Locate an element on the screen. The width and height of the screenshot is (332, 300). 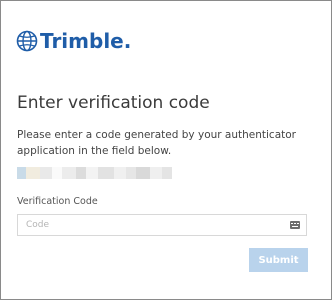
verification-code-field is located at coordinates (162, 225).